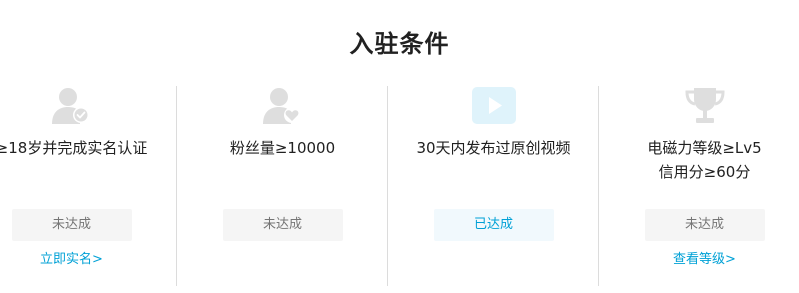  What do you see at coordinates (493, 225) in the screenshot?
I see `status-badge: 已达成` at bounding box center [493, 225].